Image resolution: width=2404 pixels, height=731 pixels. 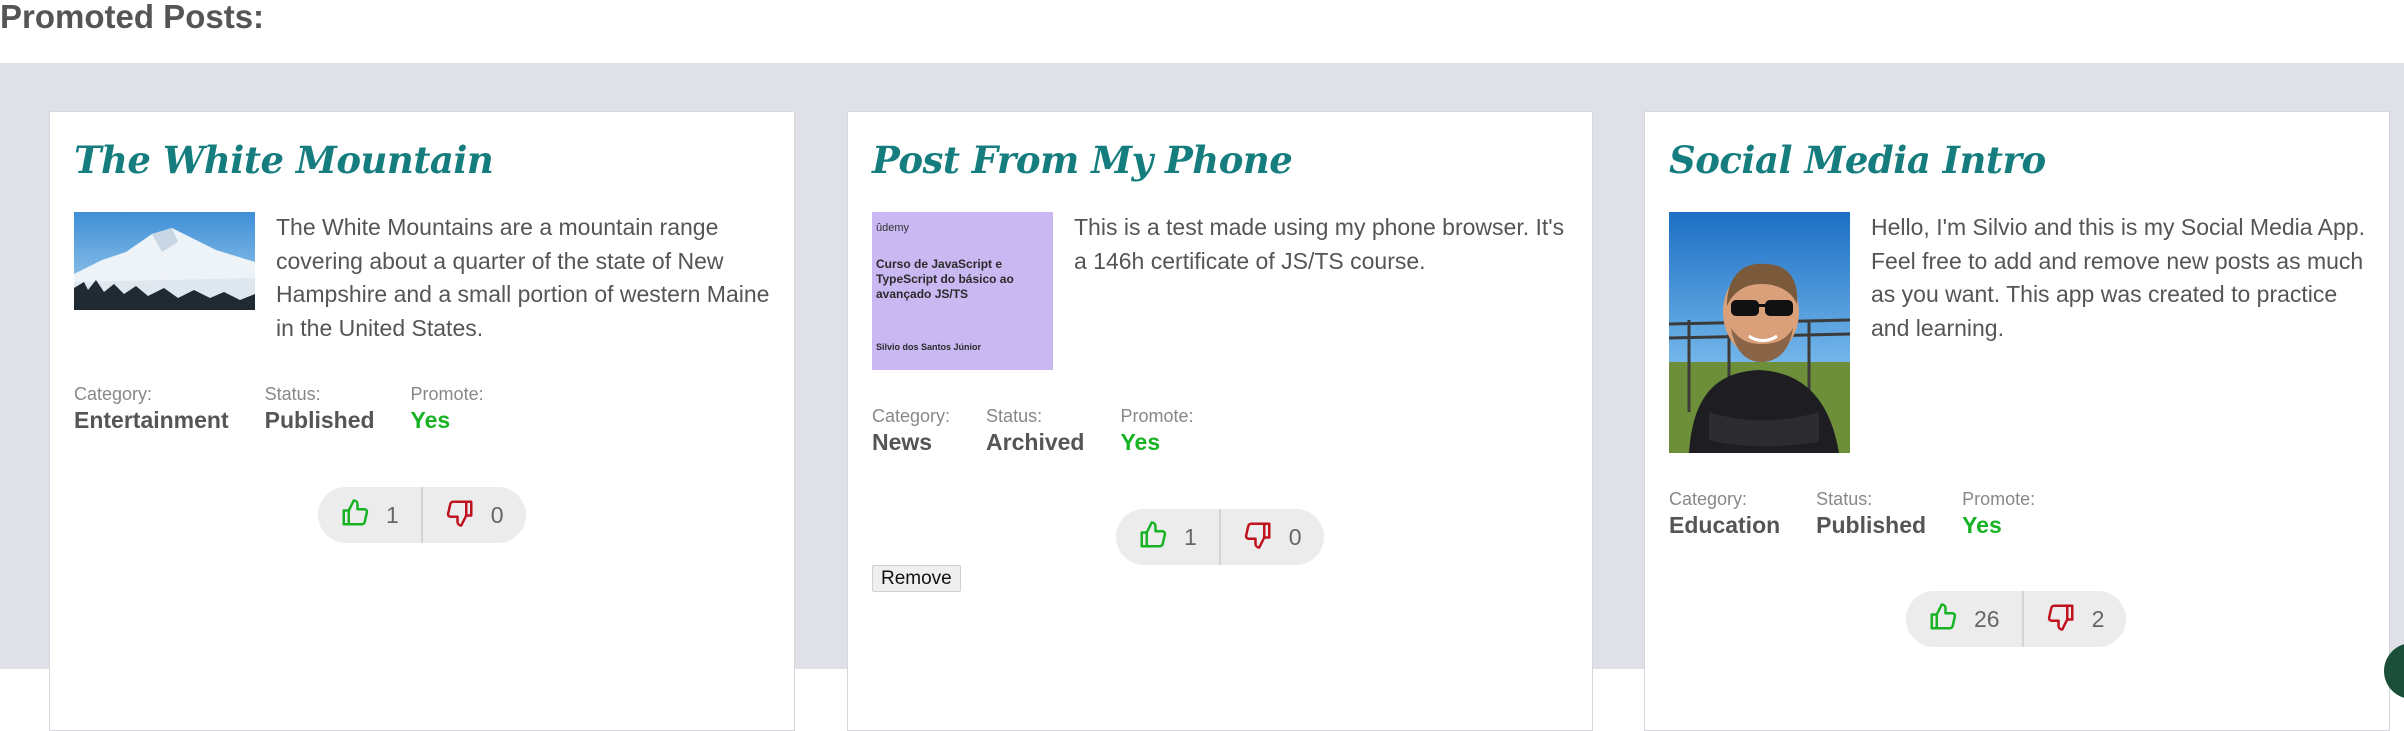 What do you see at coordinates (916, 578) in the screenshot?
I see `remove-button: Remove` at bounding box center [916, 578].